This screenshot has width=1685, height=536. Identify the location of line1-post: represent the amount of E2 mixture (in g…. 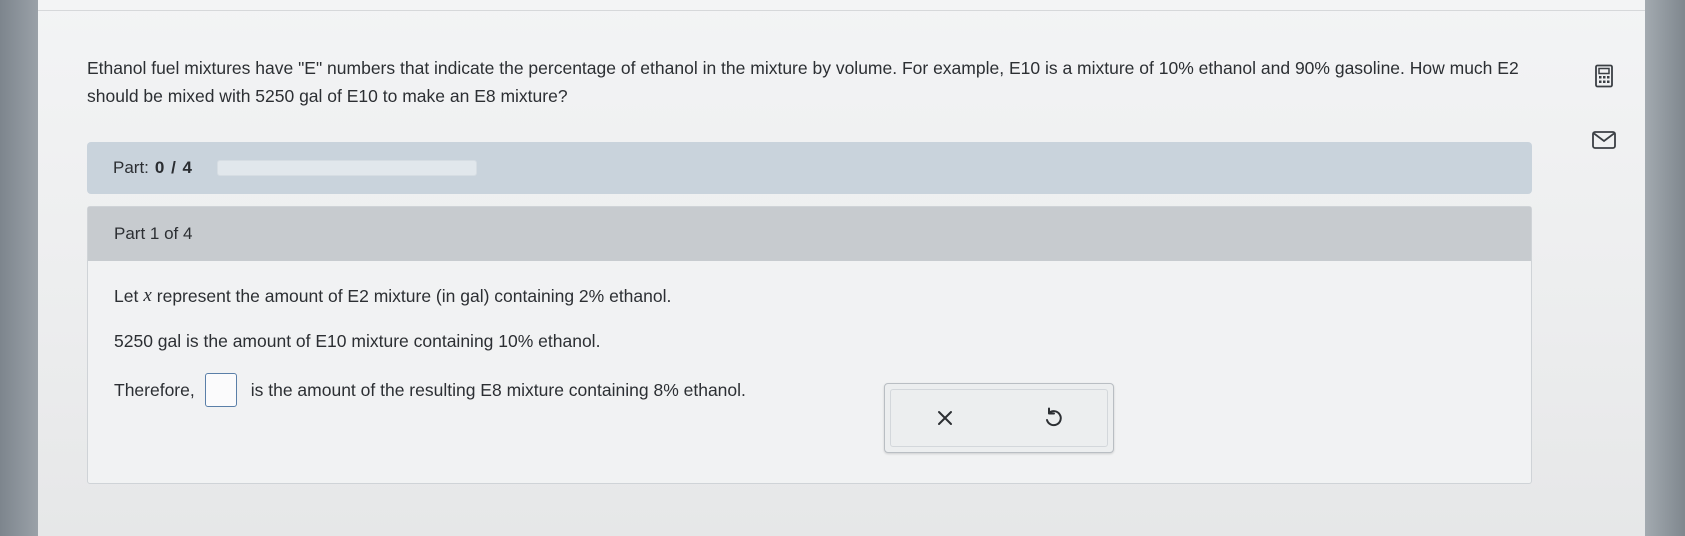
(414, 295).